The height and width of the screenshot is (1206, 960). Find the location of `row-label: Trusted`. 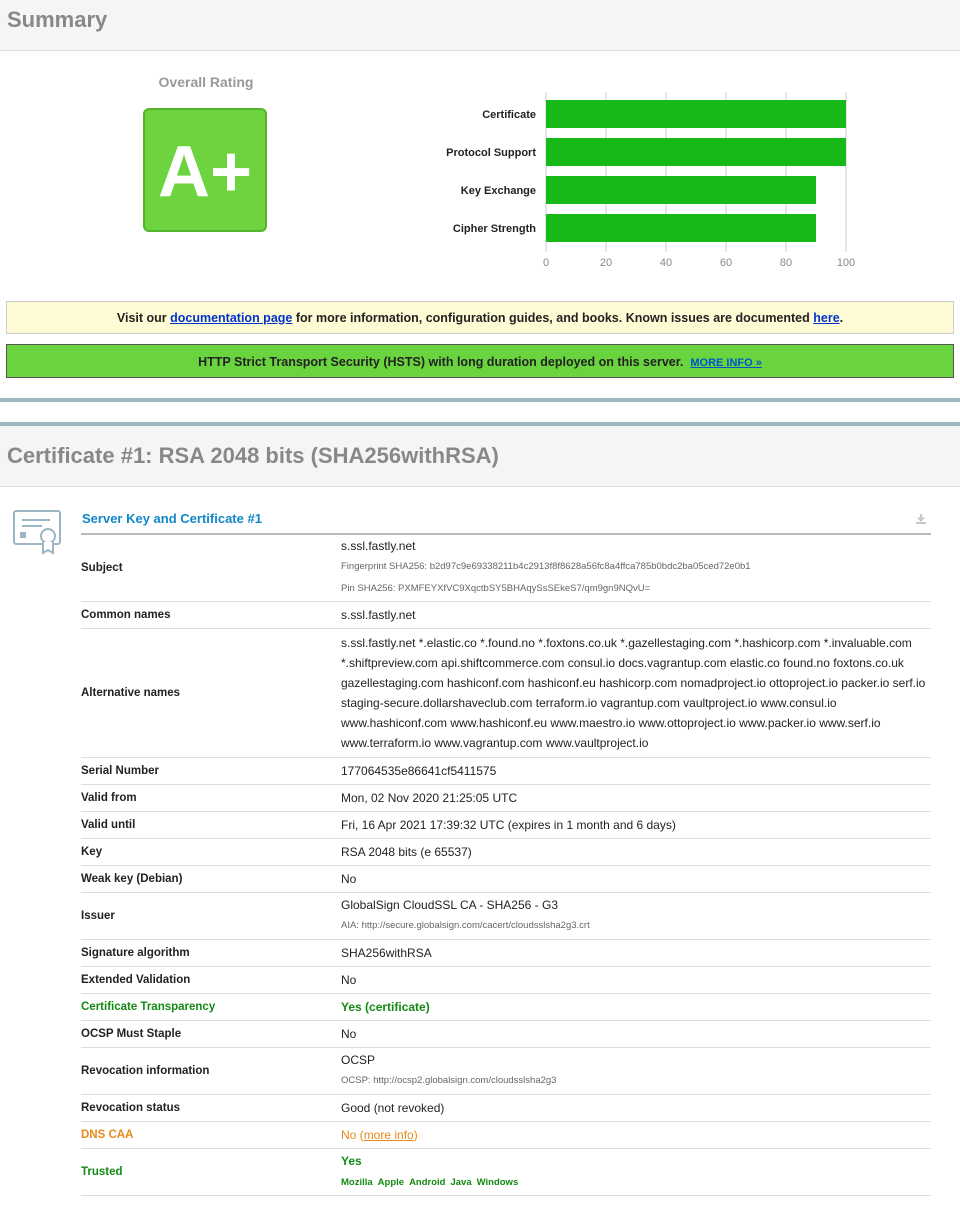

row-label: Trusted is located at coordinates (211, 1172).